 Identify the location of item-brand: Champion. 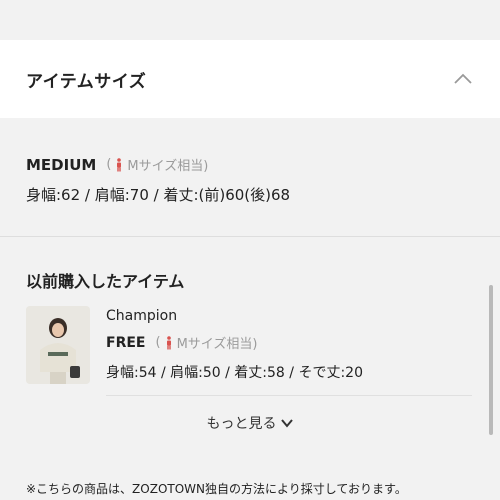
(234, 316).